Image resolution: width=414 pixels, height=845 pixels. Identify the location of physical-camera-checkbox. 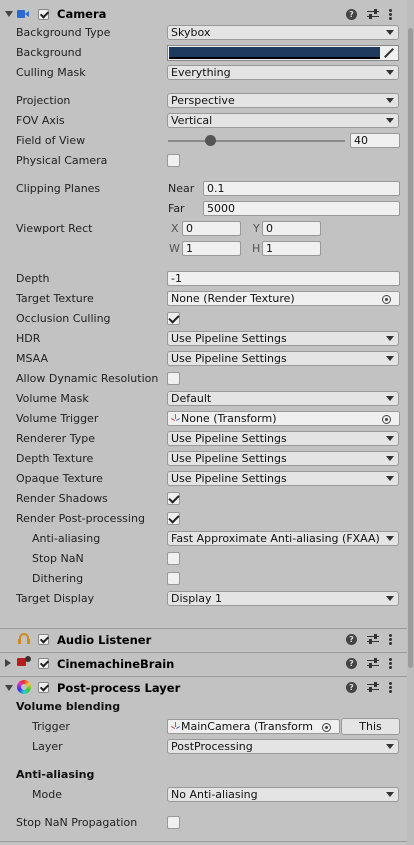
(173, 160).